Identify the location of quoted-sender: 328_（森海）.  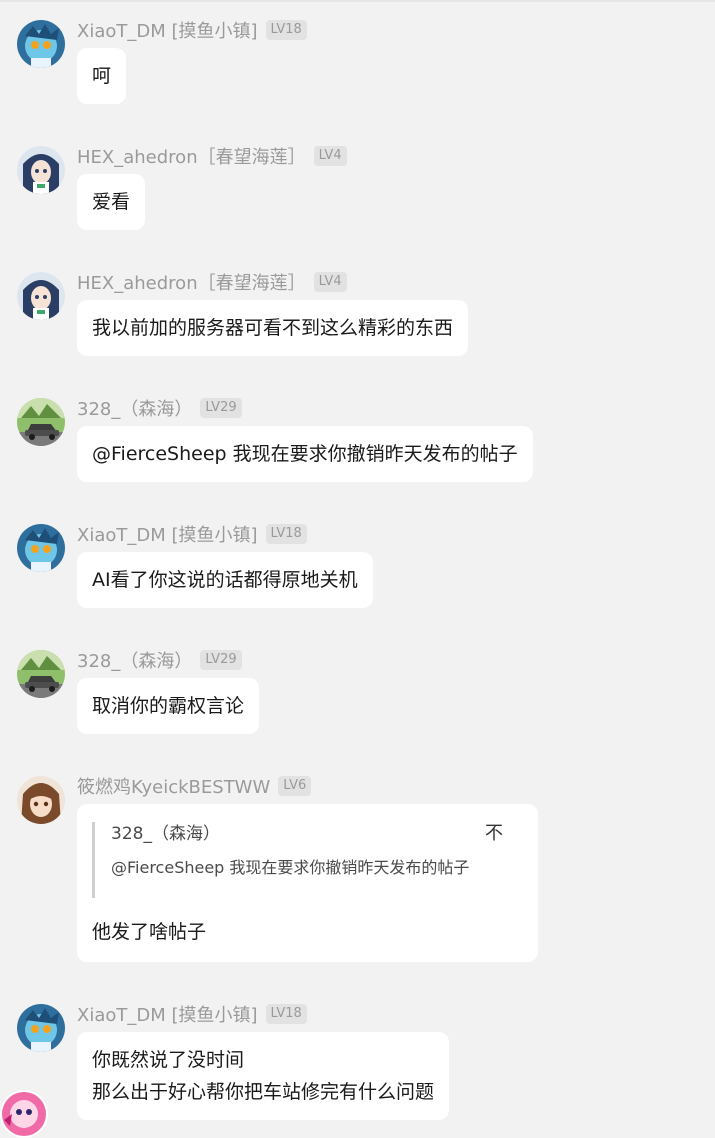
(165, 834).